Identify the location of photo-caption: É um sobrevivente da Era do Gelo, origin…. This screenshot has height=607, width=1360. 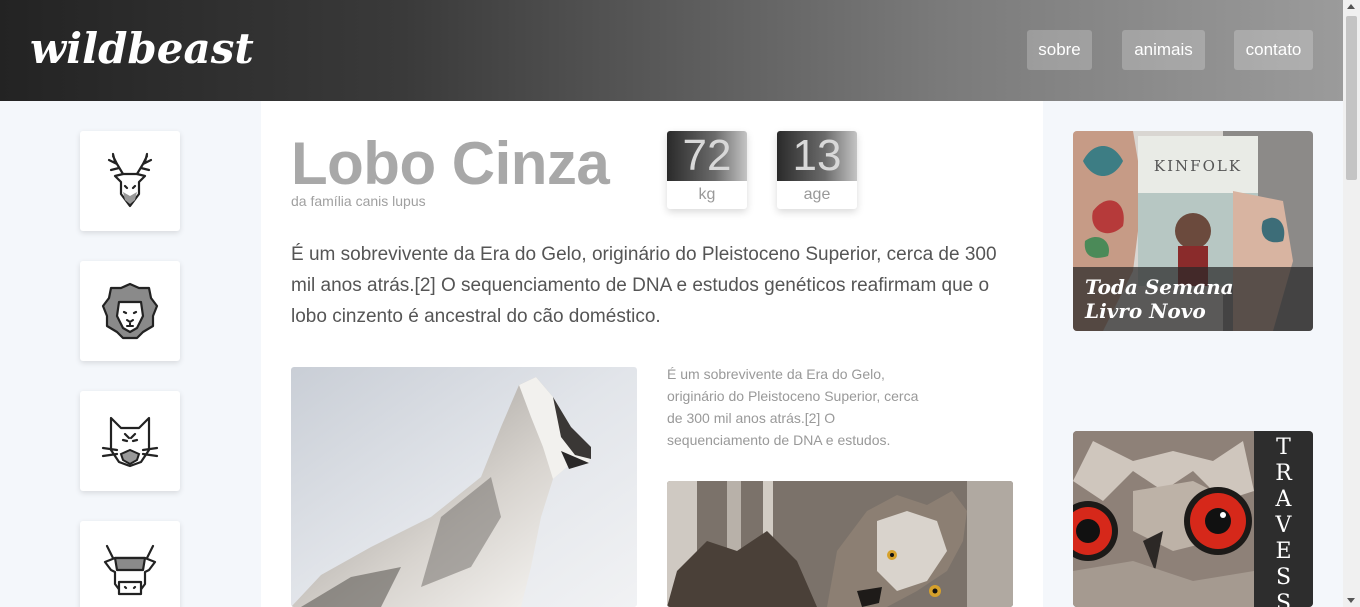
(793, 407).